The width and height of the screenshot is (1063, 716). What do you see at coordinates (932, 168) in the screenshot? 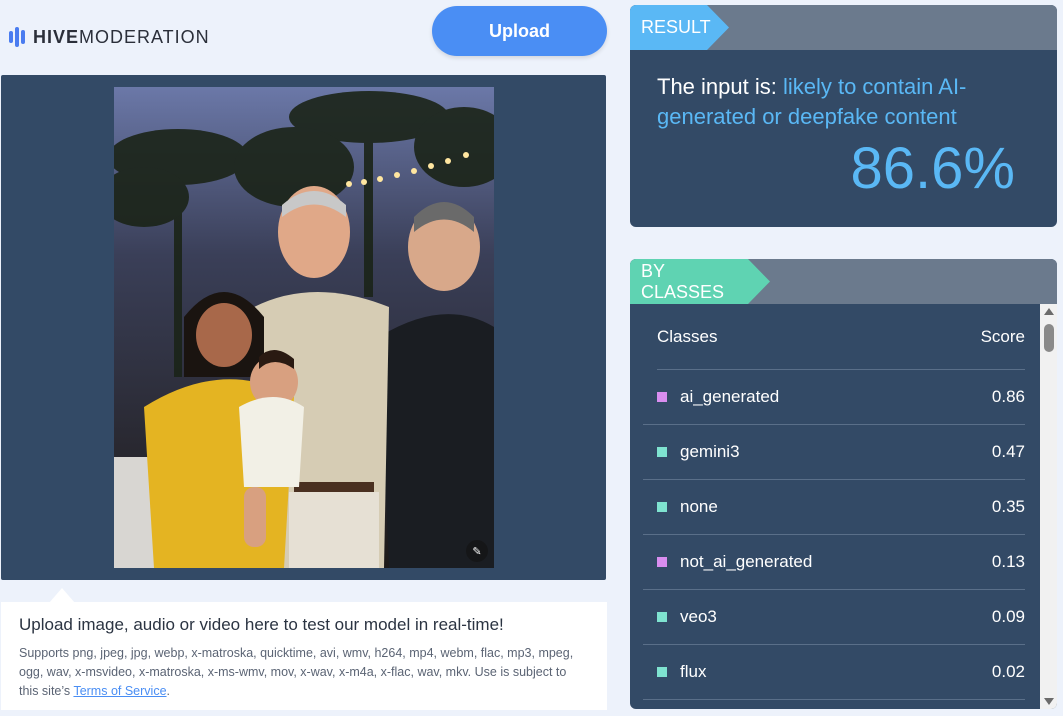
I see `result-score: 86.6%` at bounding box center [932, 168].